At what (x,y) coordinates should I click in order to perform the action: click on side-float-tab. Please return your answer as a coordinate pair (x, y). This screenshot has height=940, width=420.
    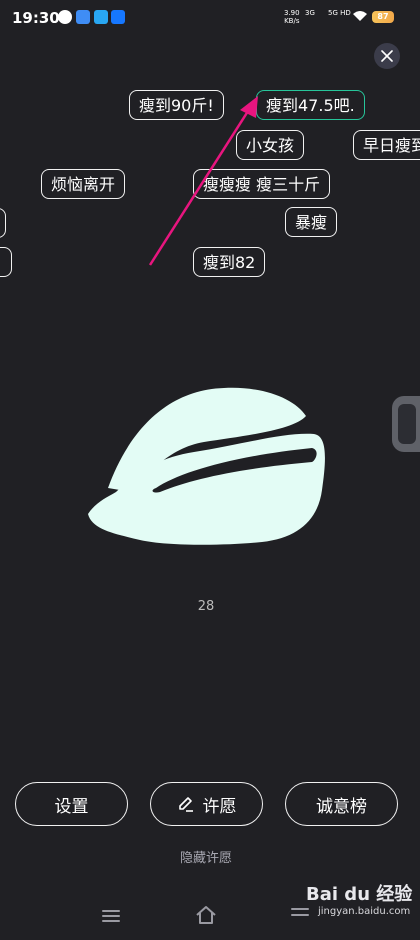
    Looking at the image, I should click on (406, 424).